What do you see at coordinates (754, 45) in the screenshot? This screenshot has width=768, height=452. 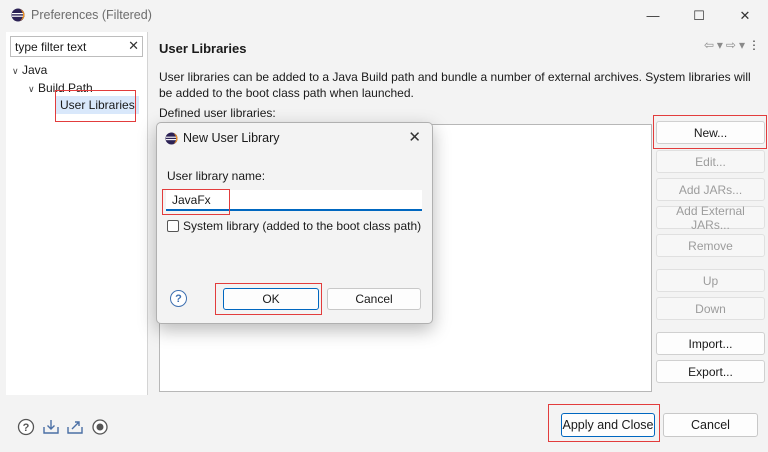 I see `more-options-icon: ⋮` at bounding box center [754, 45].